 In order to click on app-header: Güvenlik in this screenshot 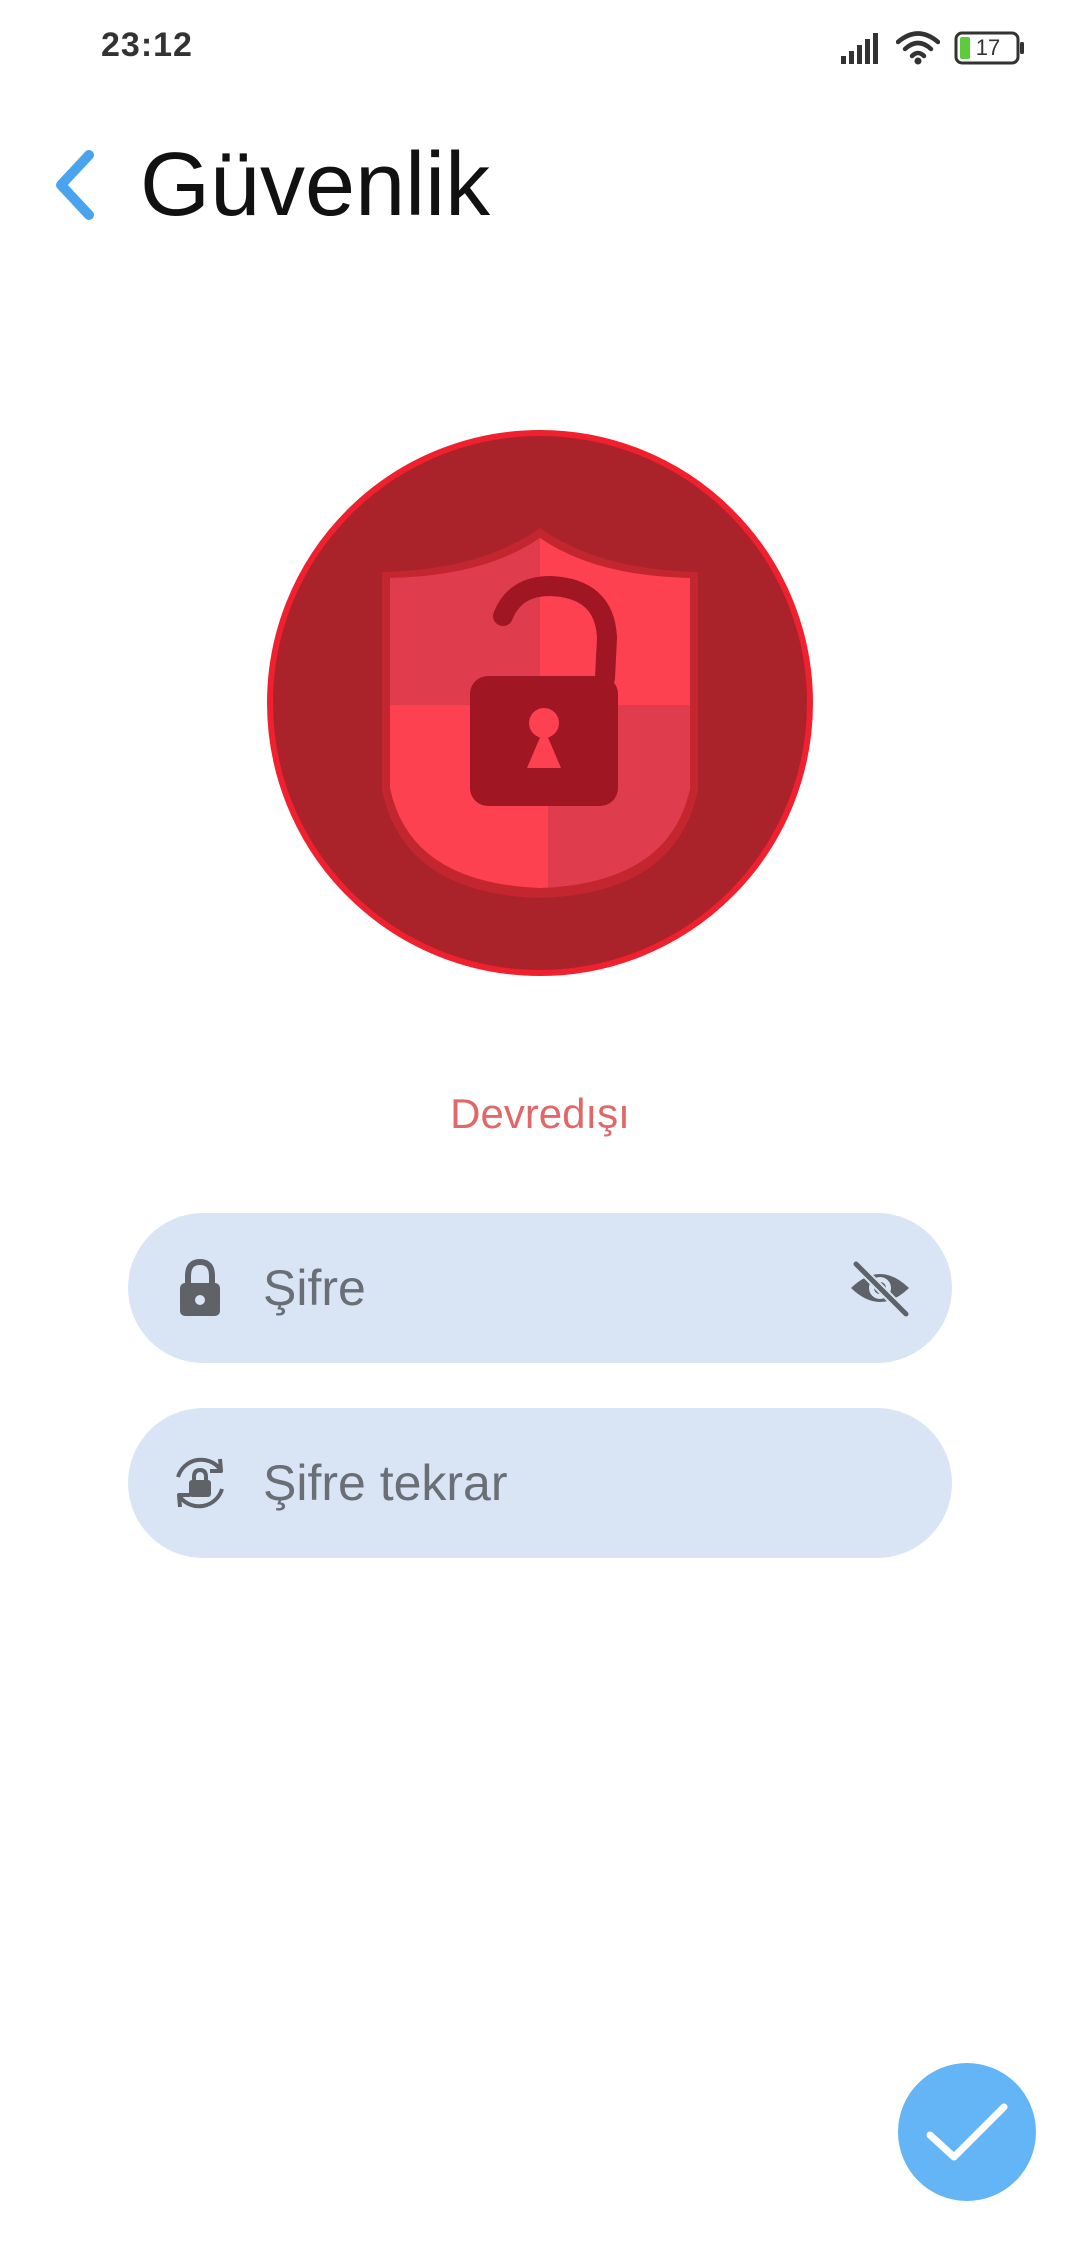, I will do `click(540, 185)`.